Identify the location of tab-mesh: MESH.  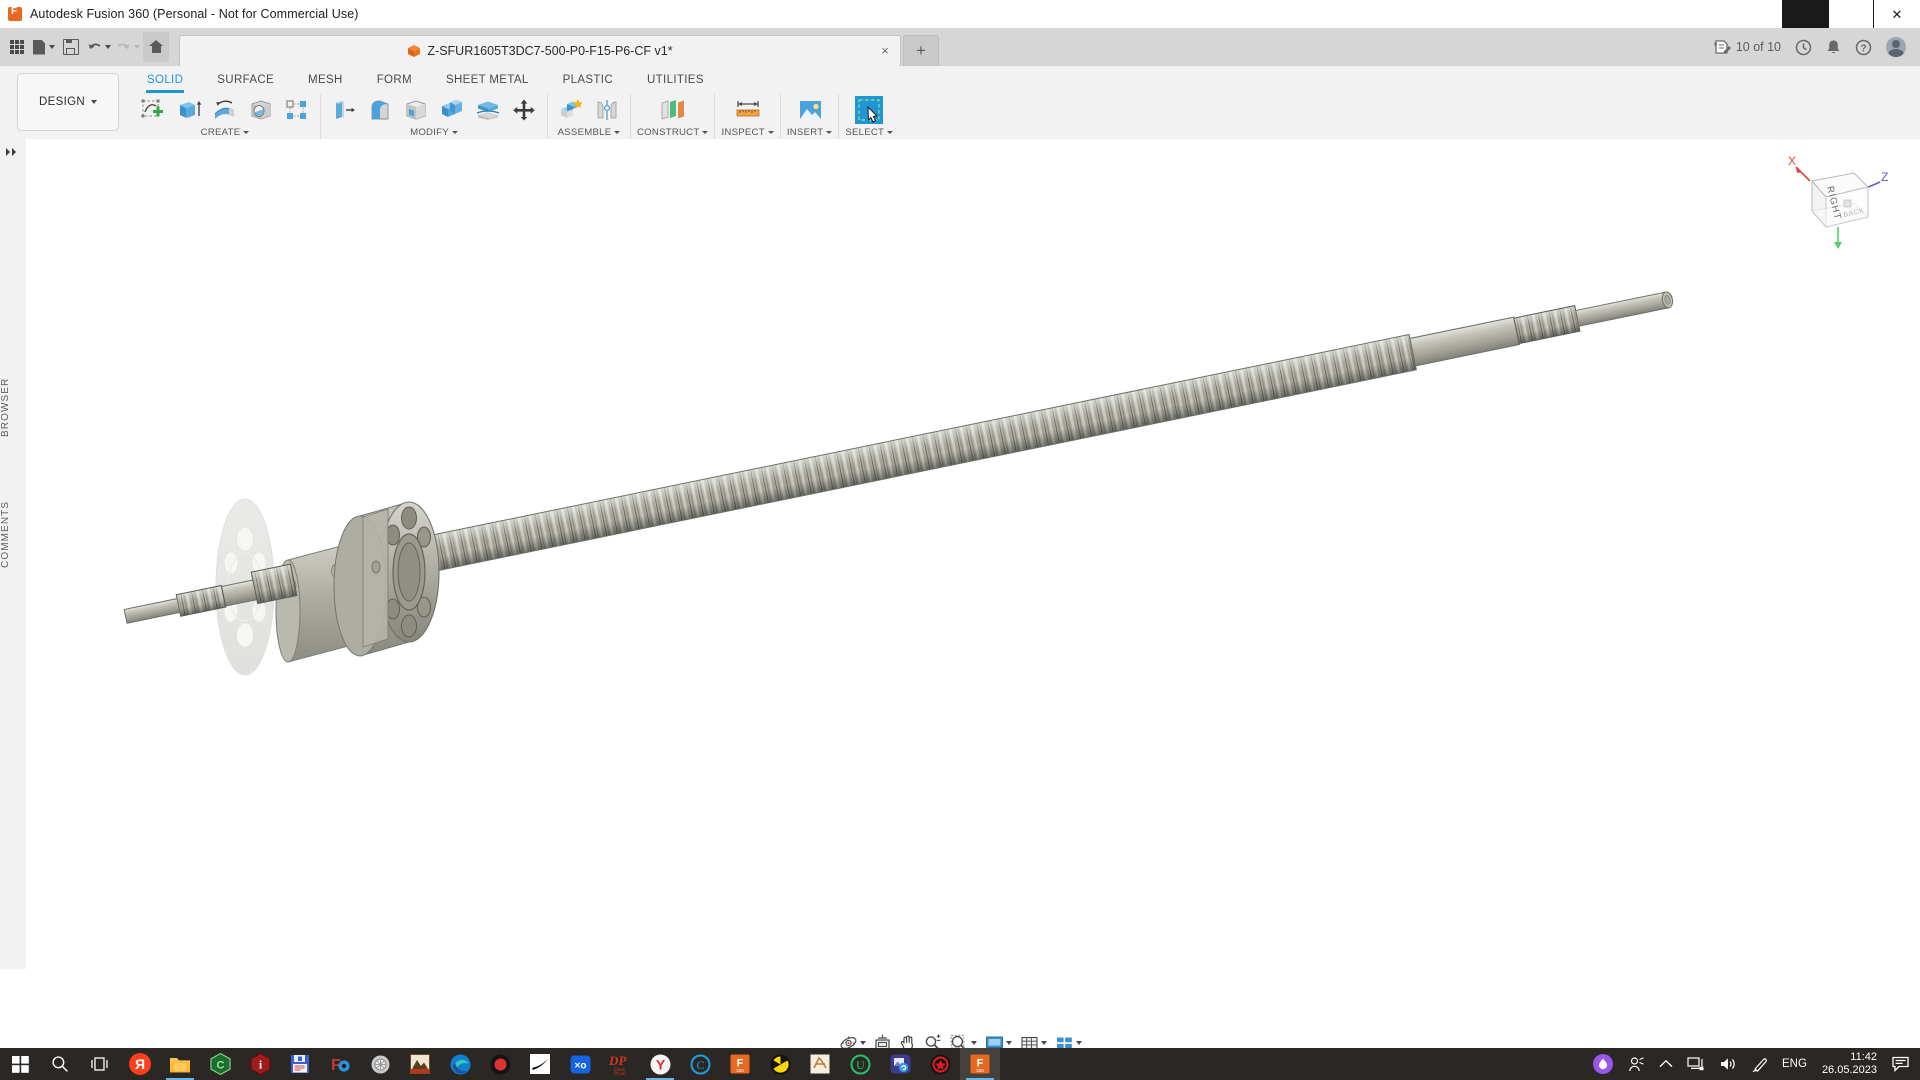
(325, 79).